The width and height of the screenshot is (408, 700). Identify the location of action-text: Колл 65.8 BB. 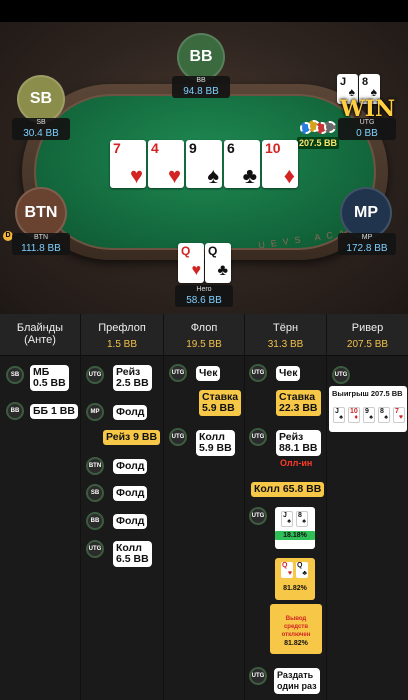
(288, 489).